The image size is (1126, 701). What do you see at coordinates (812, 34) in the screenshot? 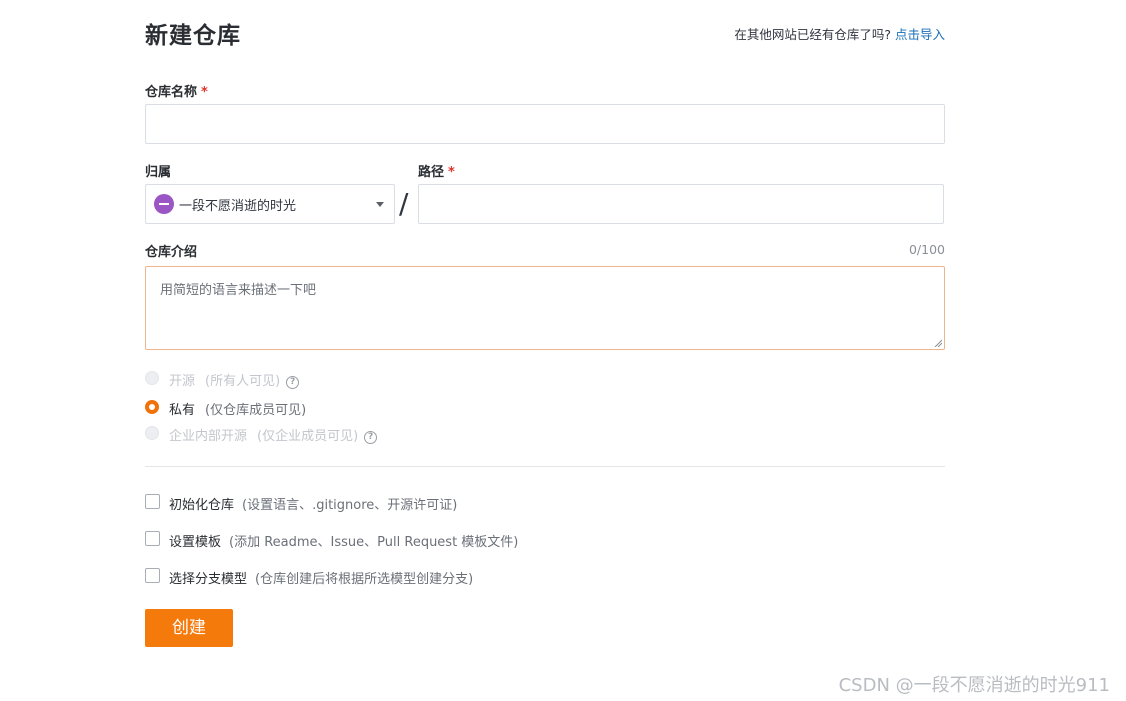
I see `import-prompt-text: 在其他网站已经有仓库了吗?` at bounding box center [812, 34].